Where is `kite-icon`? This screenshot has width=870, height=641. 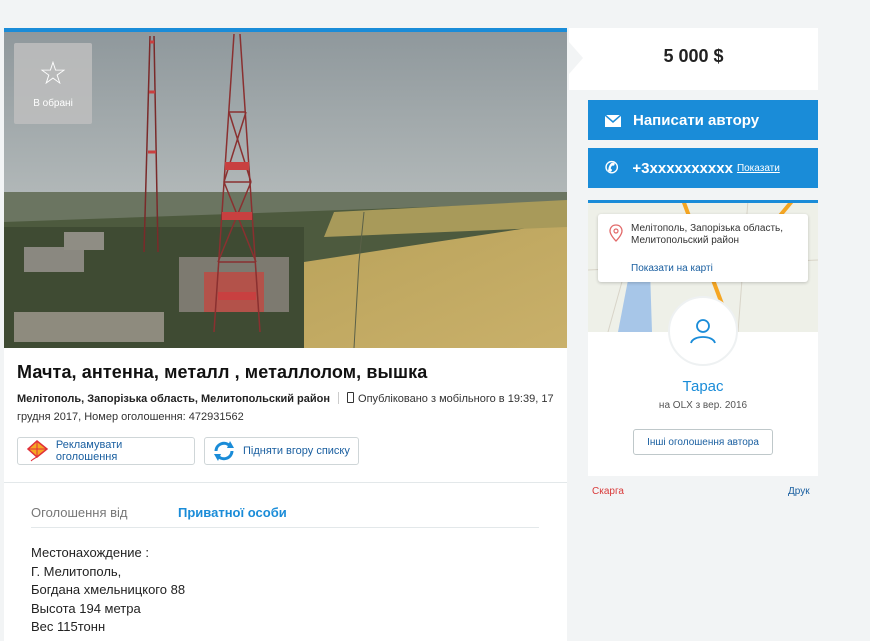 kite-icon is located at coordinates (37, 451).